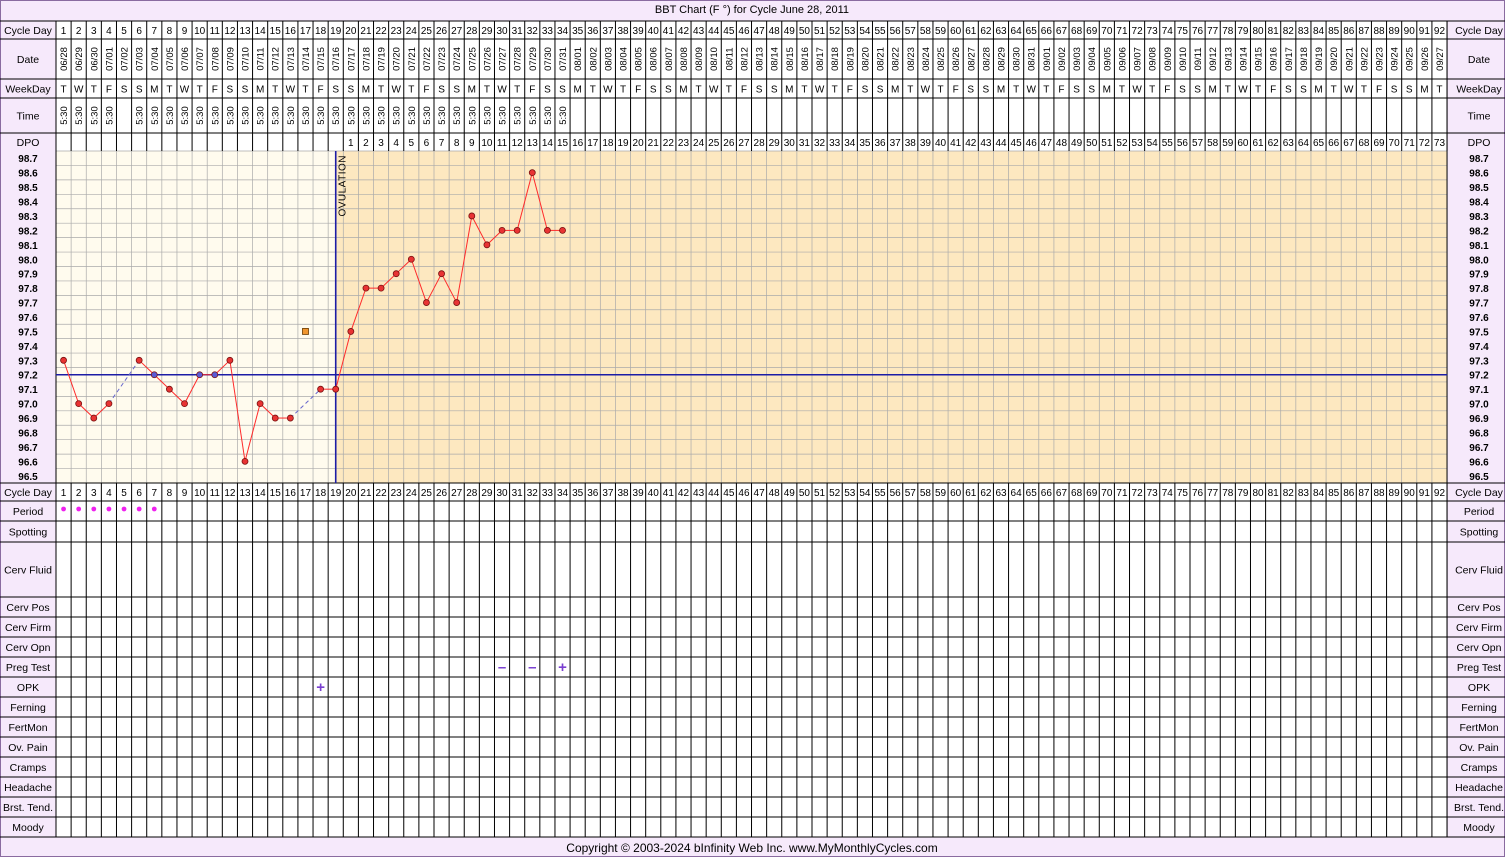  What do you see at coordinates (472, 31) in the screenshot?
I see `cycle-day-cell: 28` at bounding box center [472, 31].